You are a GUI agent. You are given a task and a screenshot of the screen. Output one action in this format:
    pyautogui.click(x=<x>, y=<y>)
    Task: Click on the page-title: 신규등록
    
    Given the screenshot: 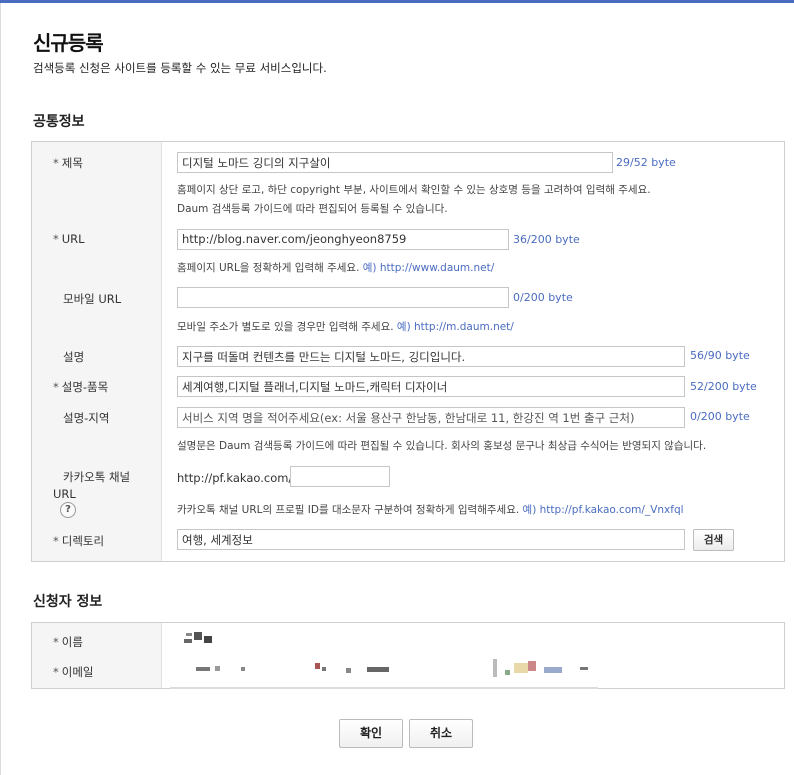 What is the action you would take?
    pyautogui.click(x=68, y=43)
    